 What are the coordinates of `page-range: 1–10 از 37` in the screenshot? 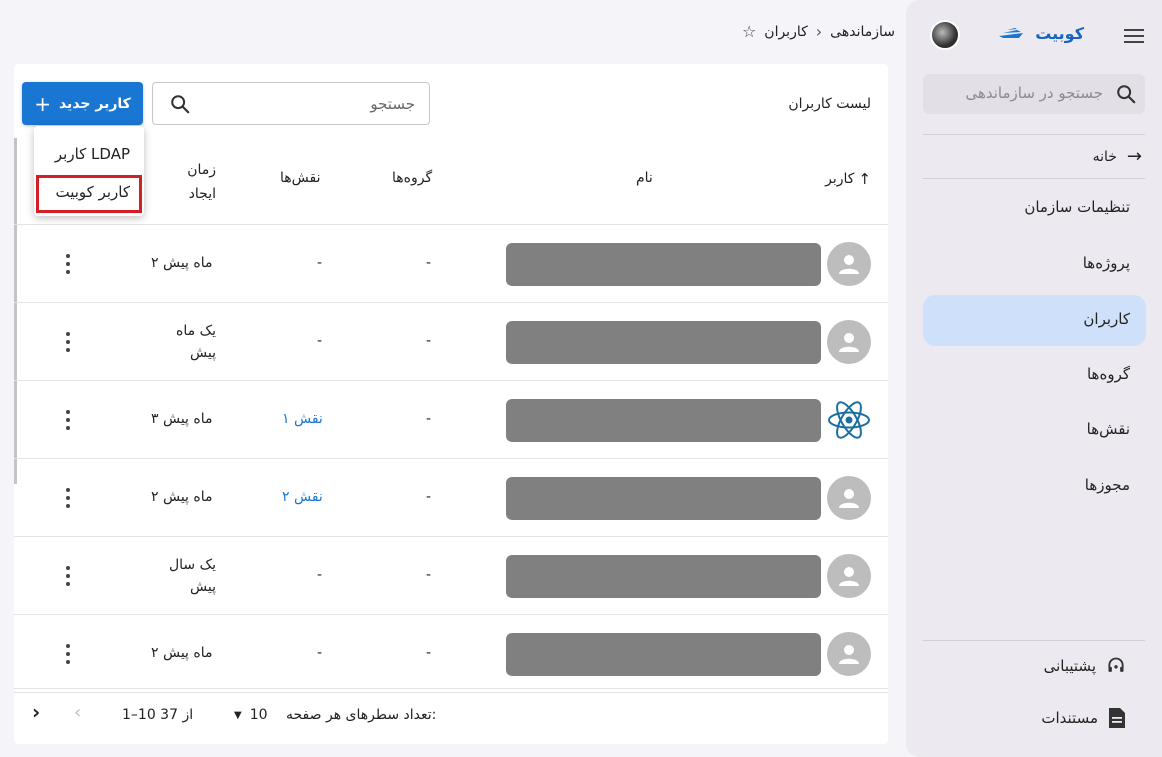 It's located at (158, 715).